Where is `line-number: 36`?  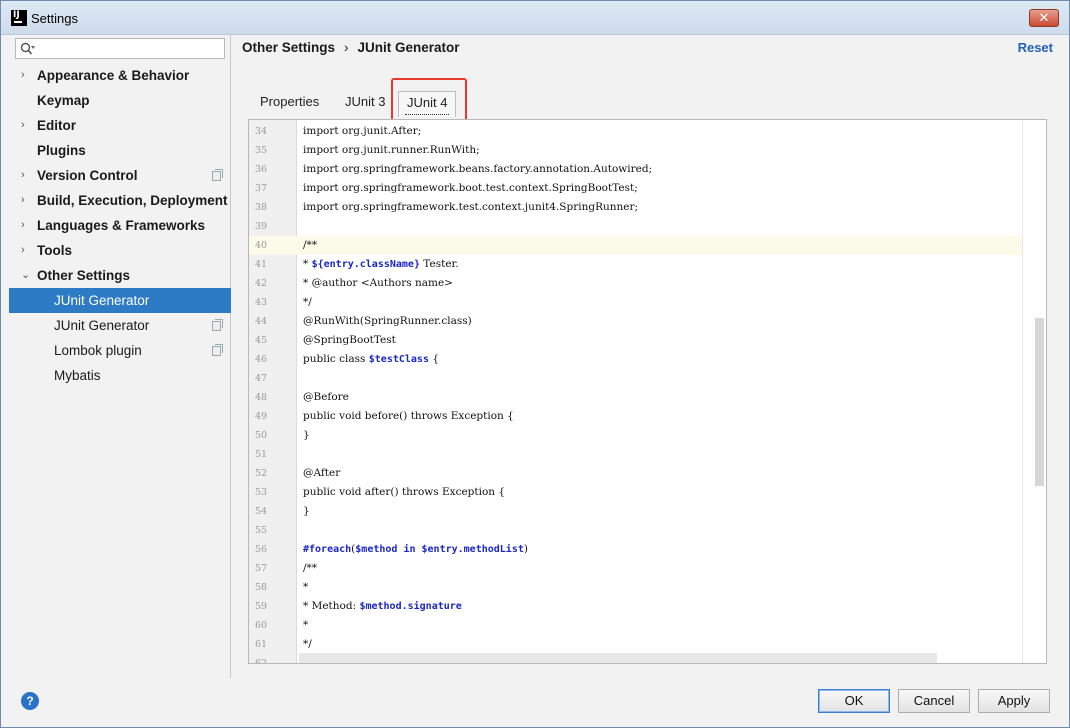
line-number: 36 is located at coordinates (261, 169).